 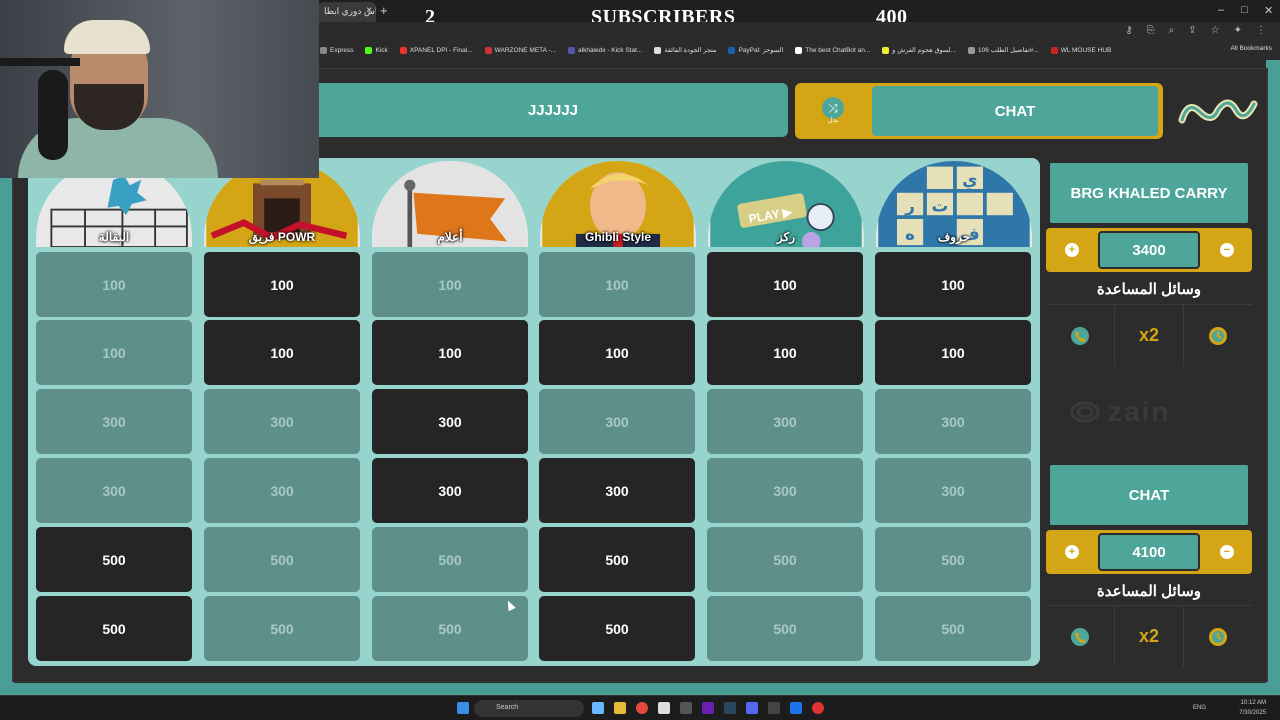 What do you see at coordinates (685, 50) in the screenshot?
I see `bookmark: متجر الجودة الفائقة` at bounding box center [685, 50].